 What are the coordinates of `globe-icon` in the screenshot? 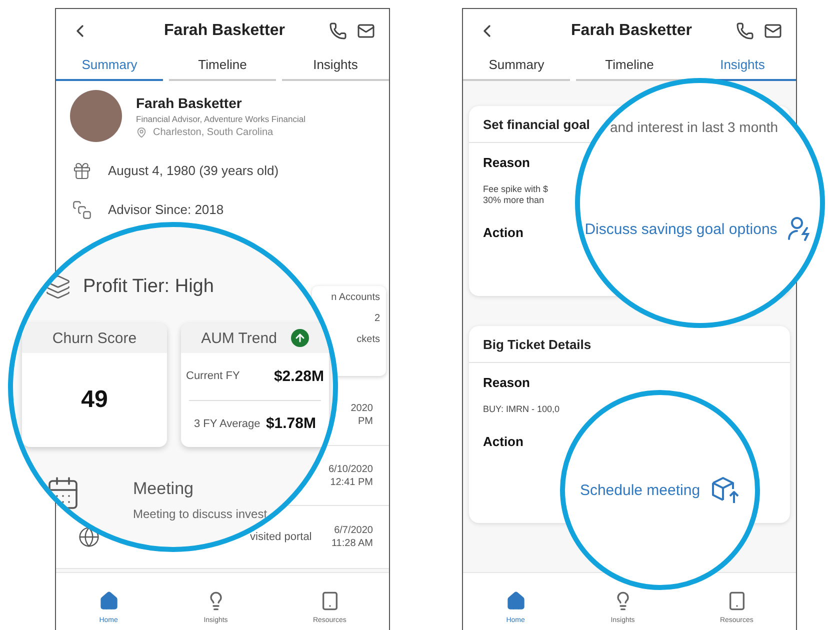 It's located at (89, 537).